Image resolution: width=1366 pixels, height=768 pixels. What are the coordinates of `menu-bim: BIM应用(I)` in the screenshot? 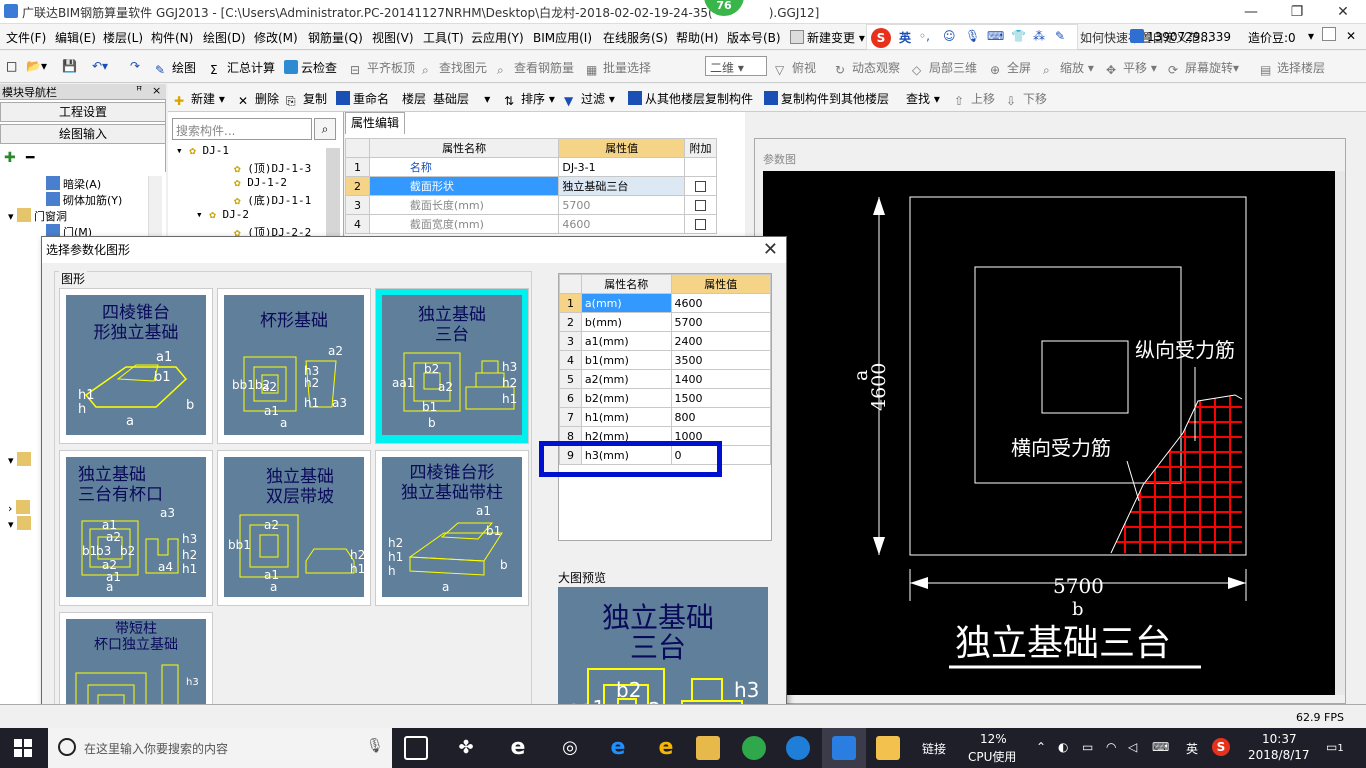 It's located at (562, 37).